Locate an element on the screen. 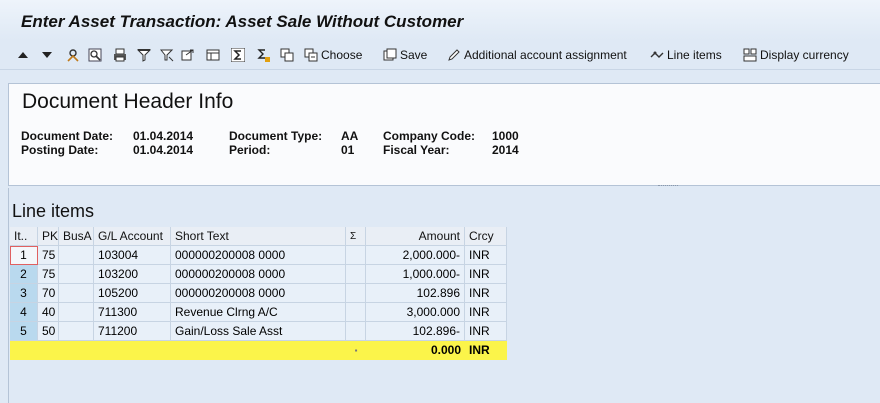 The height and width of the screenshot is (403, 880). row-gl-cell: 105200 is located at coordinates (132, 293).